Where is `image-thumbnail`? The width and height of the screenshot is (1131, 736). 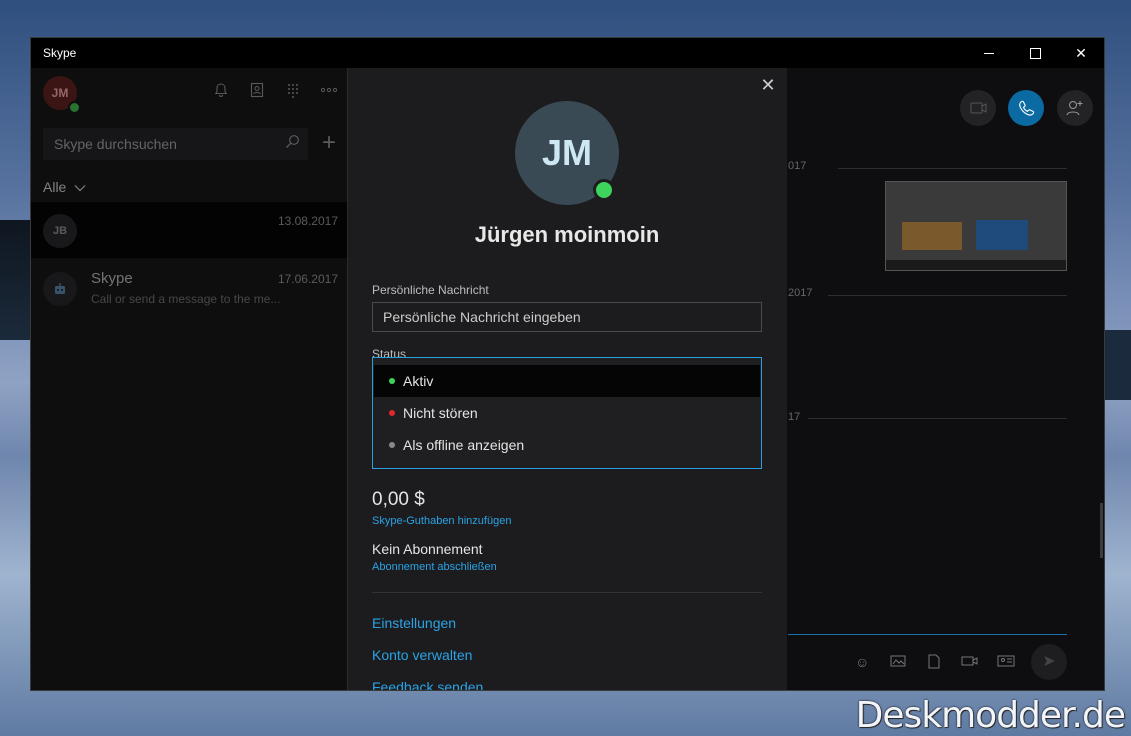
image-thumbnail is located at coordinates (976, 226).